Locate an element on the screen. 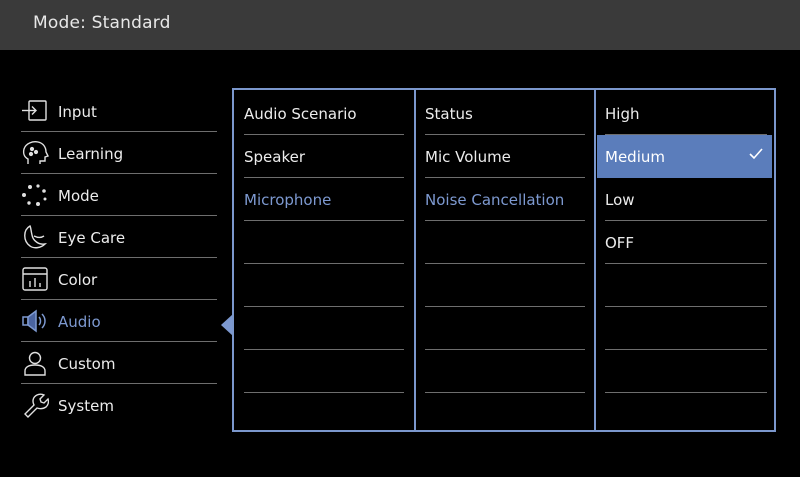 The width and height of the screenshot is (800, 477). wrench-icon is located at coordinates (35, 405).